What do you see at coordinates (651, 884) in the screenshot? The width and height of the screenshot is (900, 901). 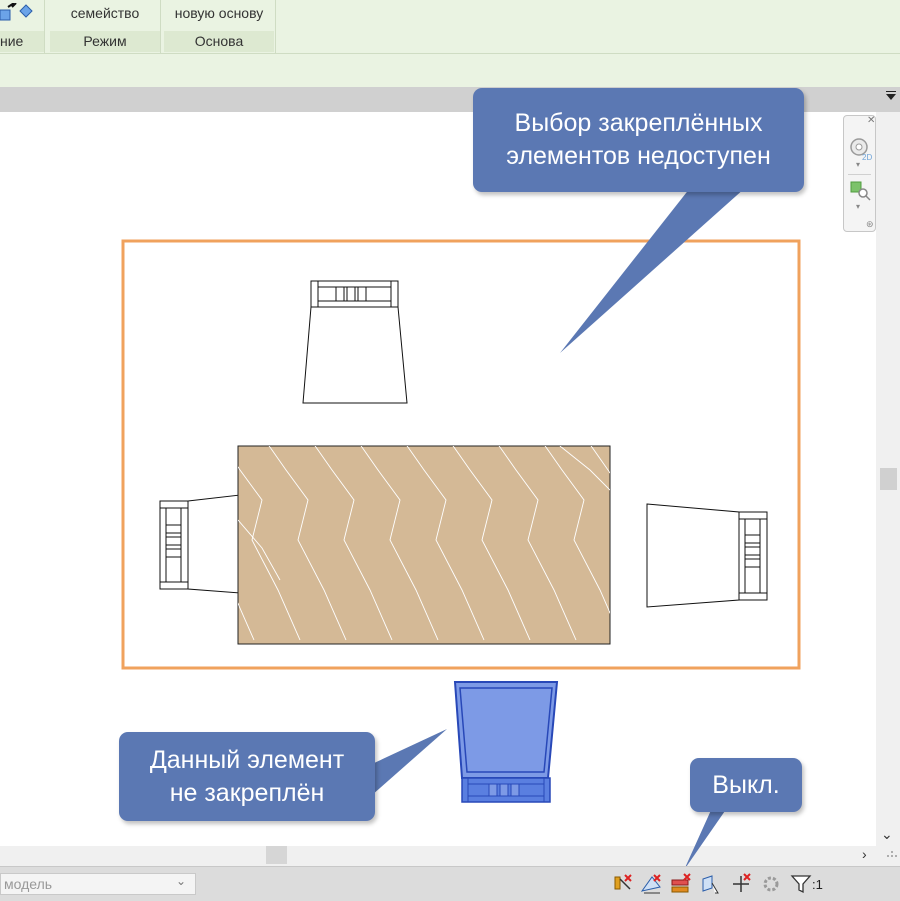 I see `select-underlay-icon` at bounding box center [651, 884].